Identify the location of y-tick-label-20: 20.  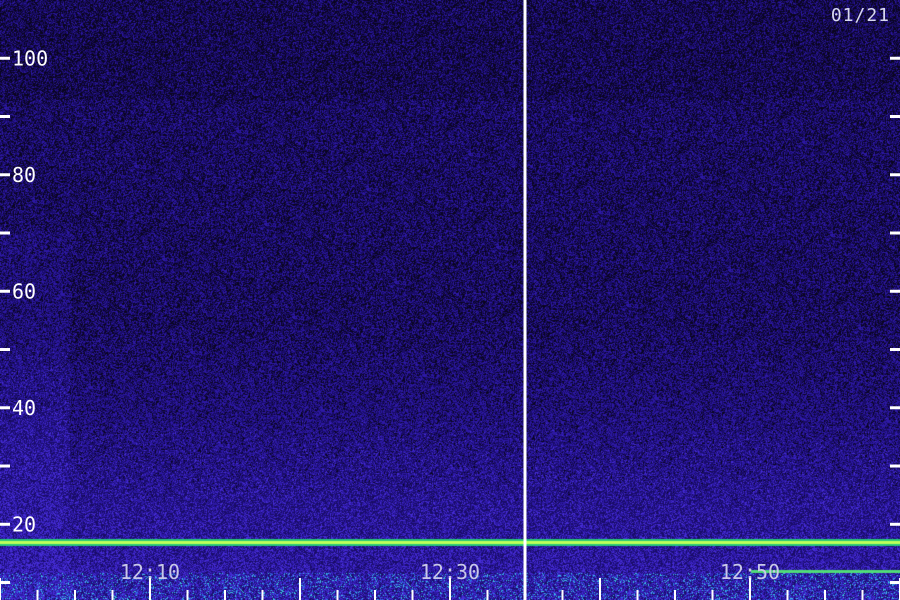
(24, 524).